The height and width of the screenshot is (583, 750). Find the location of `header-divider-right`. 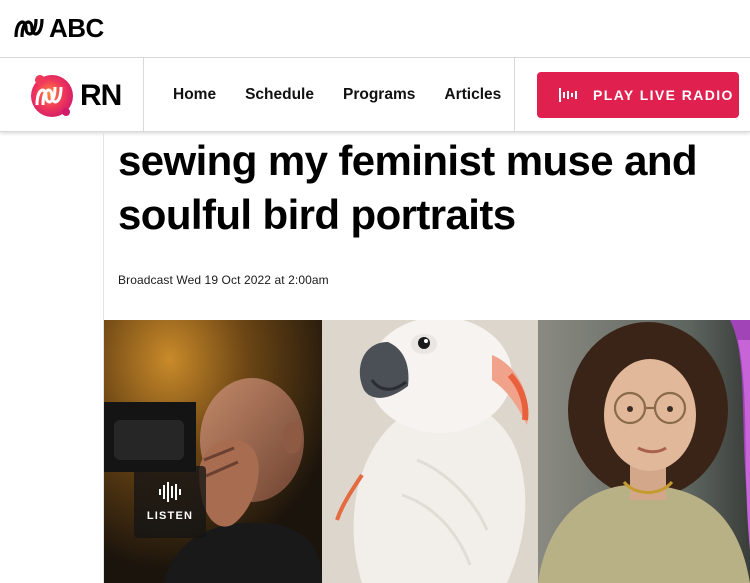

header-divider-right is located at coordinates (514, 95).